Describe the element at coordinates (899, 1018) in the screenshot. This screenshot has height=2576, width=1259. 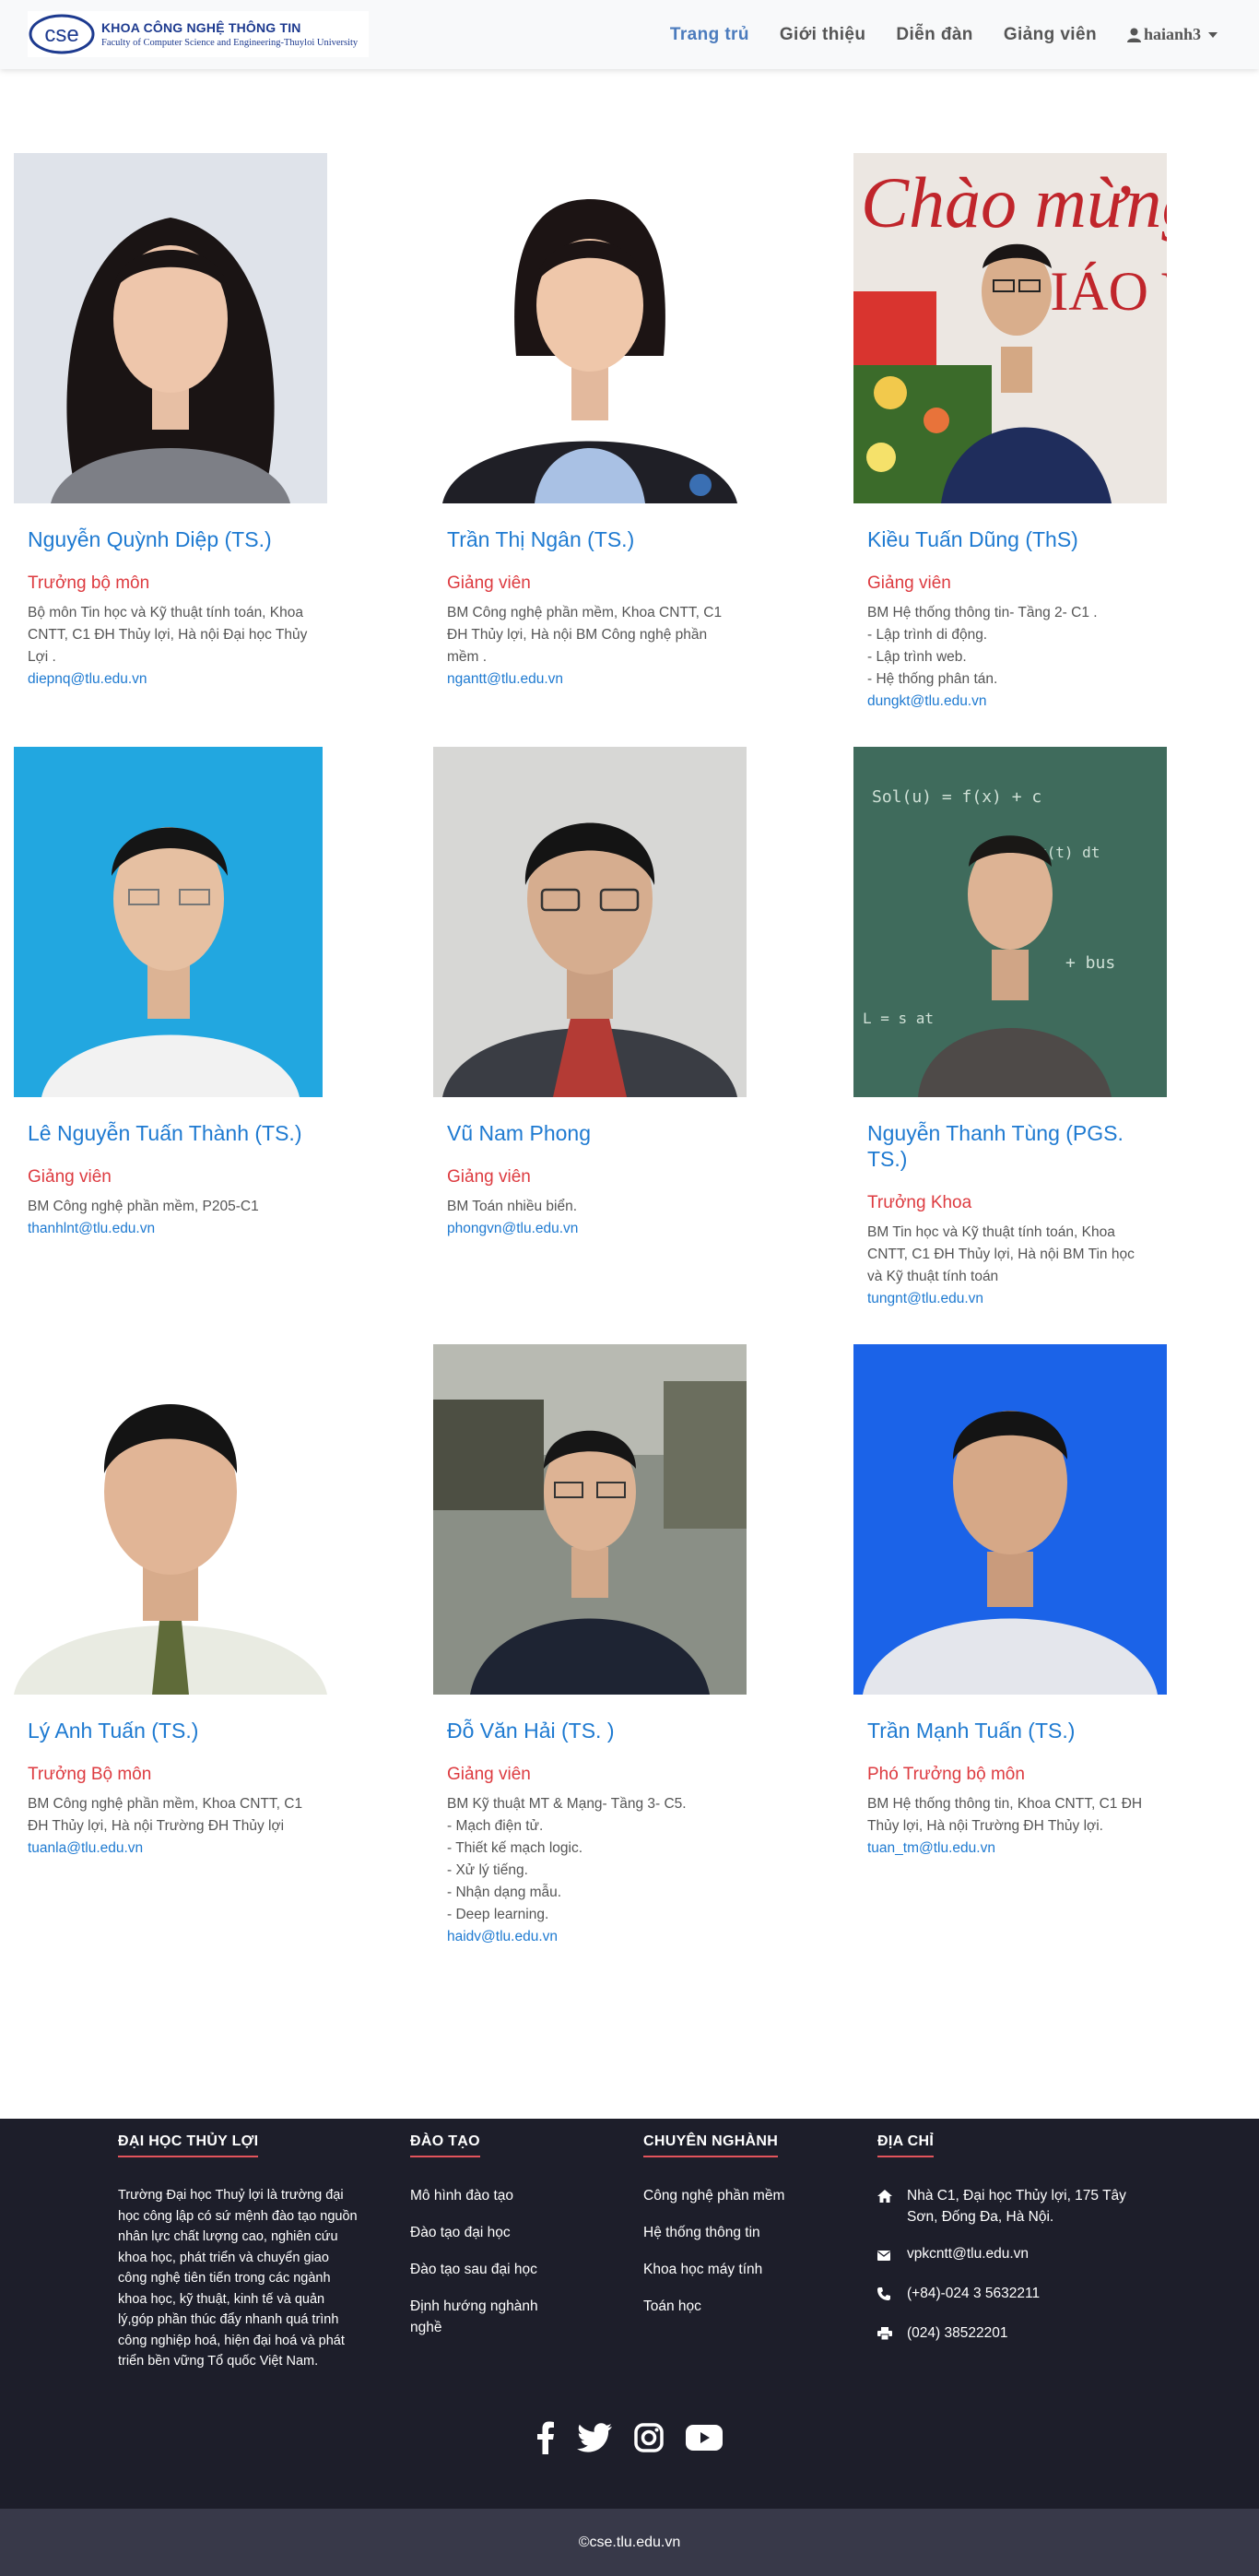
I see `svg-text: L = s at` at that location.